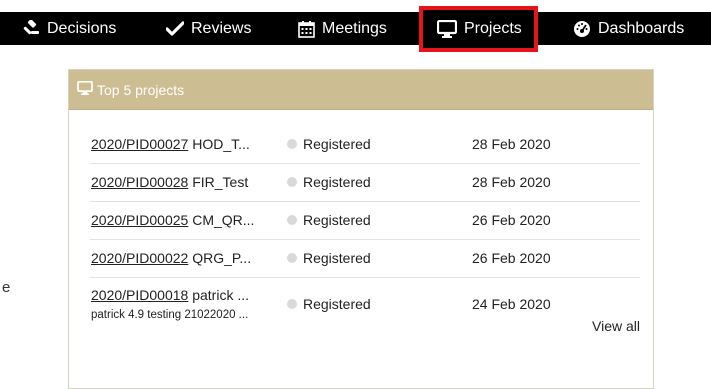  Describe the element at coordinates (139, 295) in the screenshot. I see `project-id-link: 2020/PID00018` at that location.